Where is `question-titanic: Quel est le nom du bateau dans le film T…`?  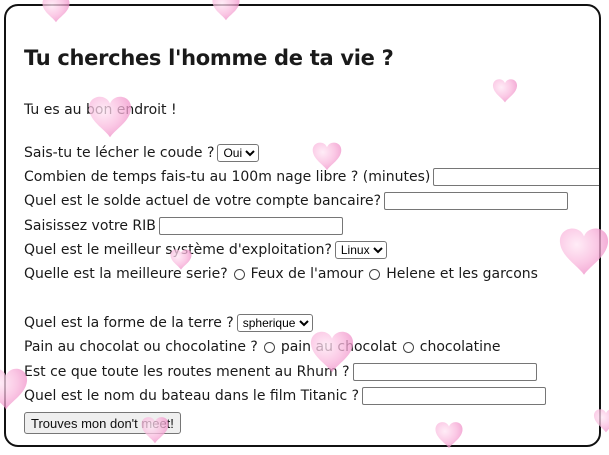 question-titanic: Quel est le nom du bateau dans le film T… is located at coordinates (285, 396).